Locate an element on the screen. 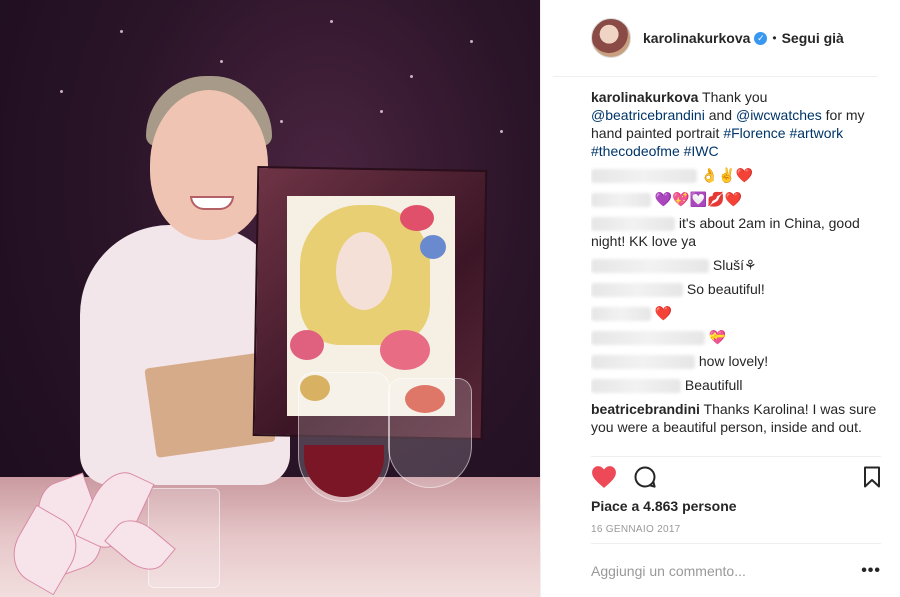  comment-username: beatricebrandini is located at coordinates (645, 409).